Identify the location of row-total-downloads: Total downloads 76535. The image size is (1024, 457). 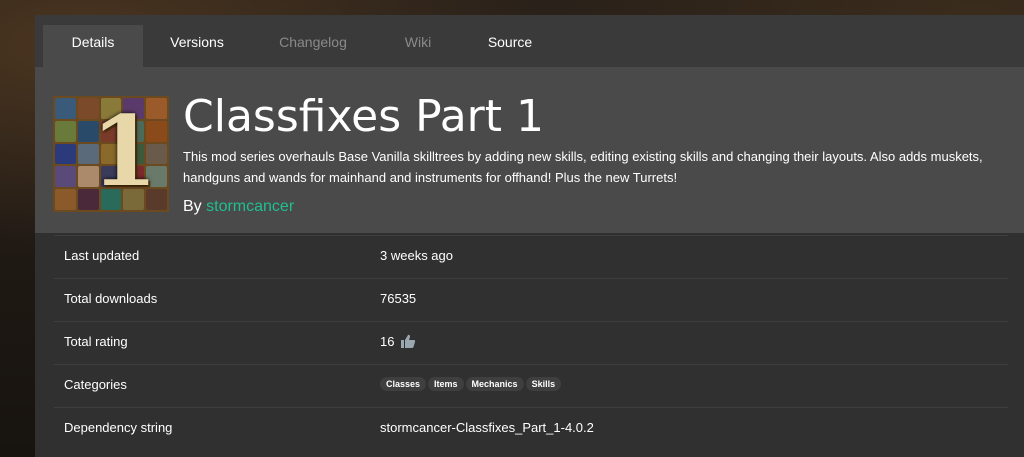
(531, 299).